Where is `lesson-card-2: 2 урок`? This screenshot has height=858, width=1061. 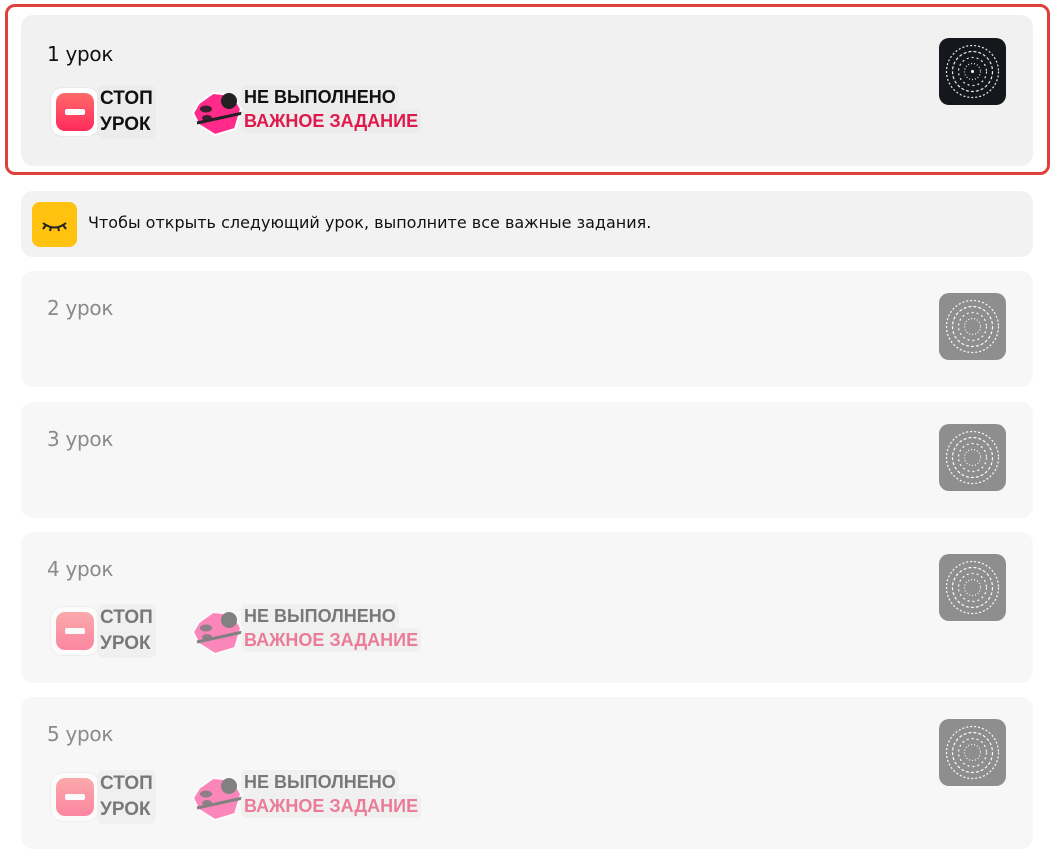 lesson-card-2: 2 урок is located at coordinates (527, 329).